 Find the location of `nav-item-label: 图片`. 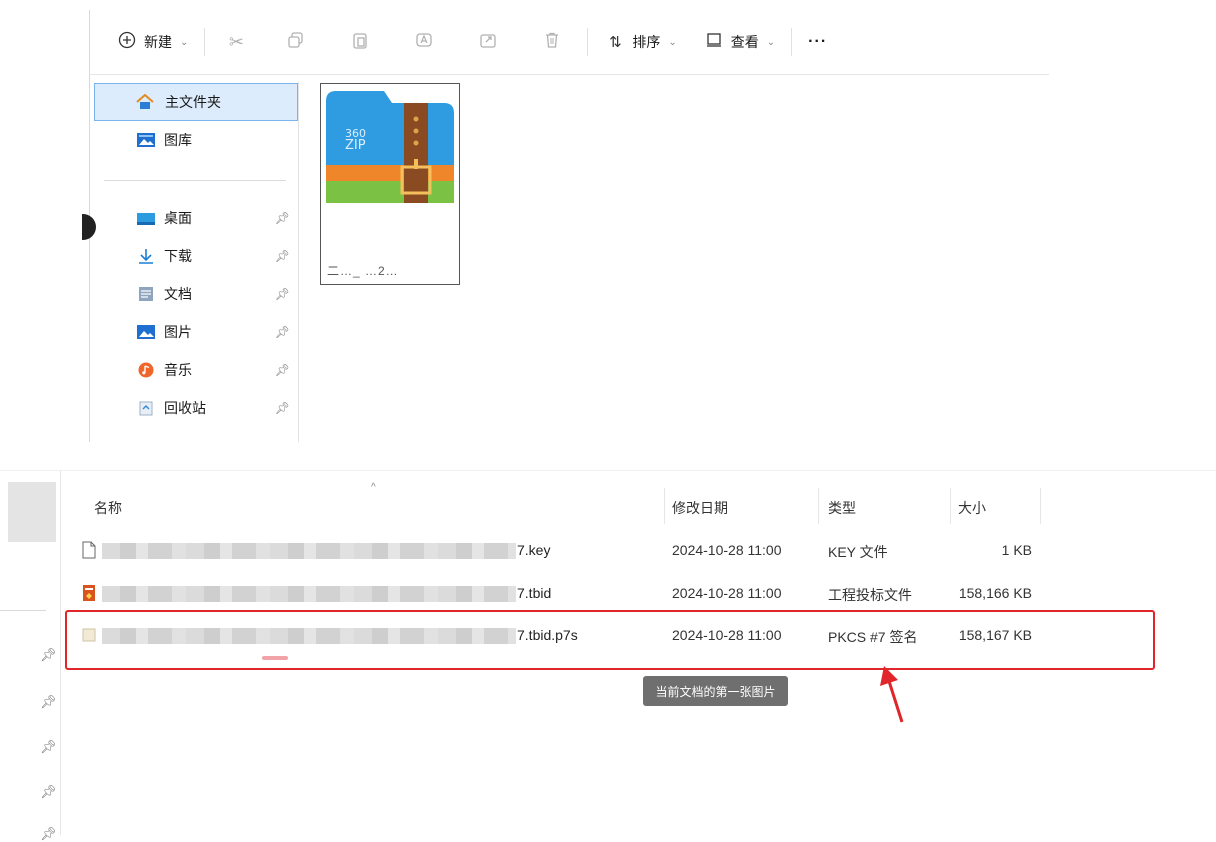

nav-item-label: 图片 is located at coordinates (178, 332).